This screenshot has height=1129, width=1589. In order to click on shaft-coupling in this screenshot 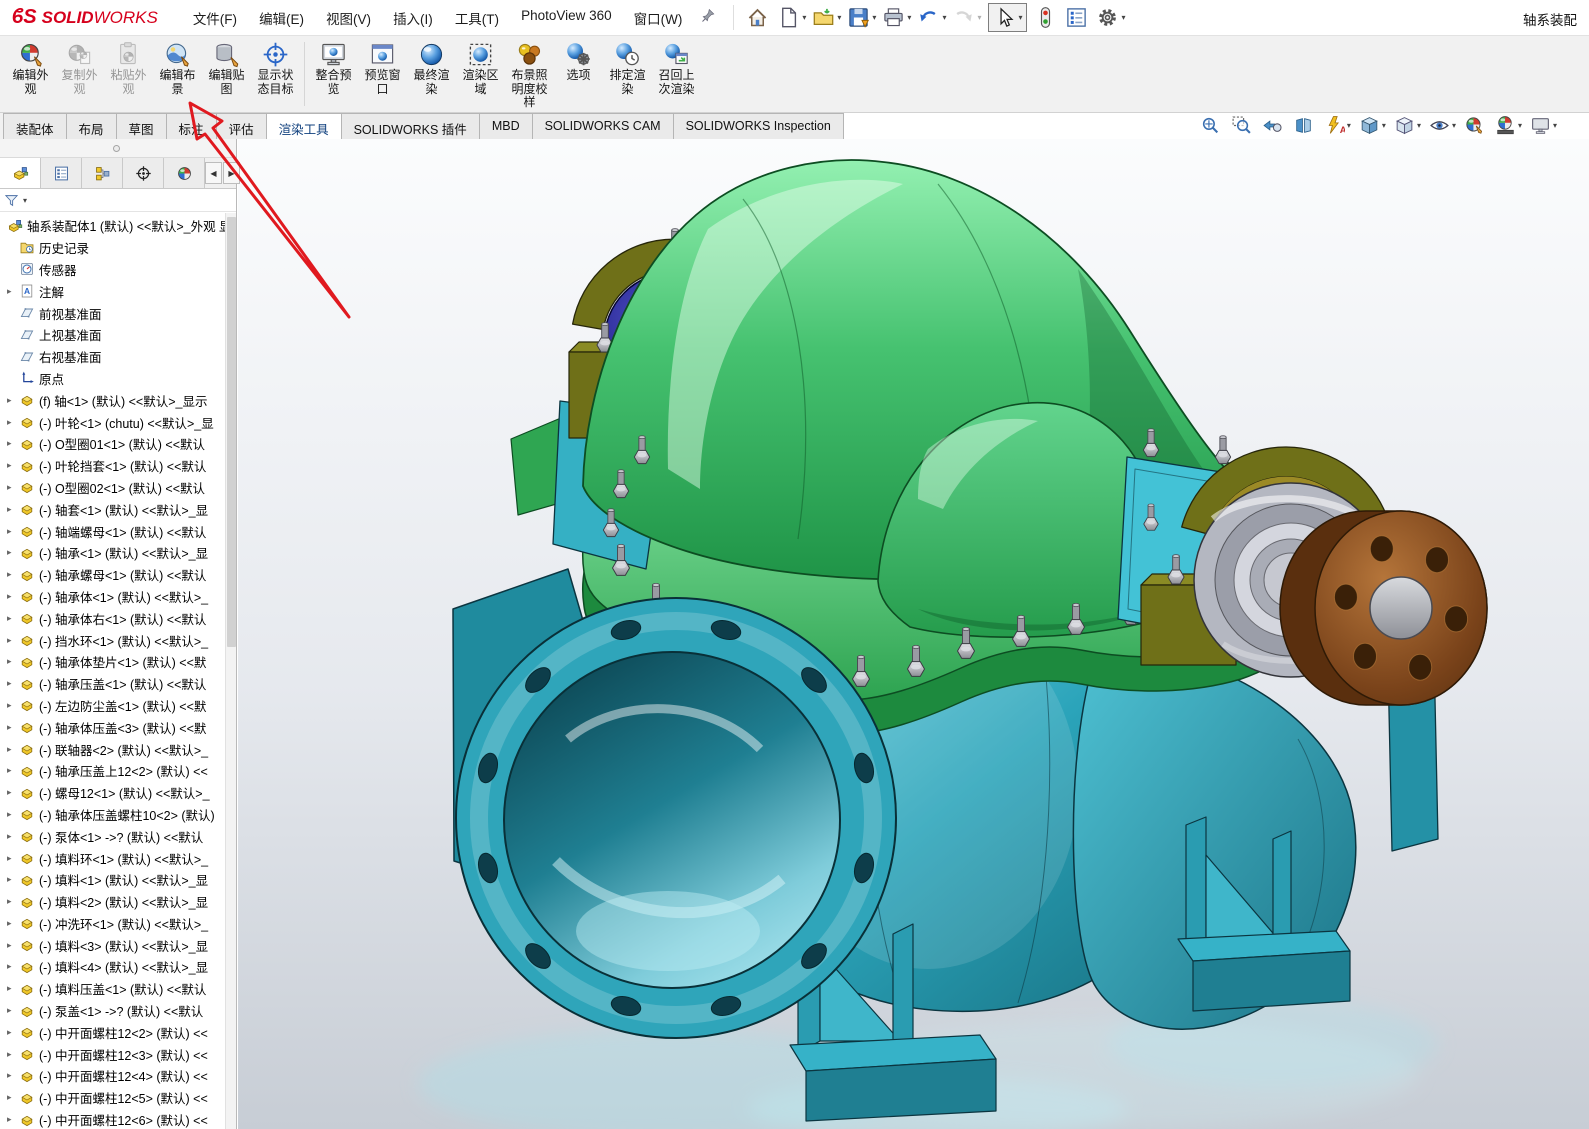, I will do `click(1383, 608)`.